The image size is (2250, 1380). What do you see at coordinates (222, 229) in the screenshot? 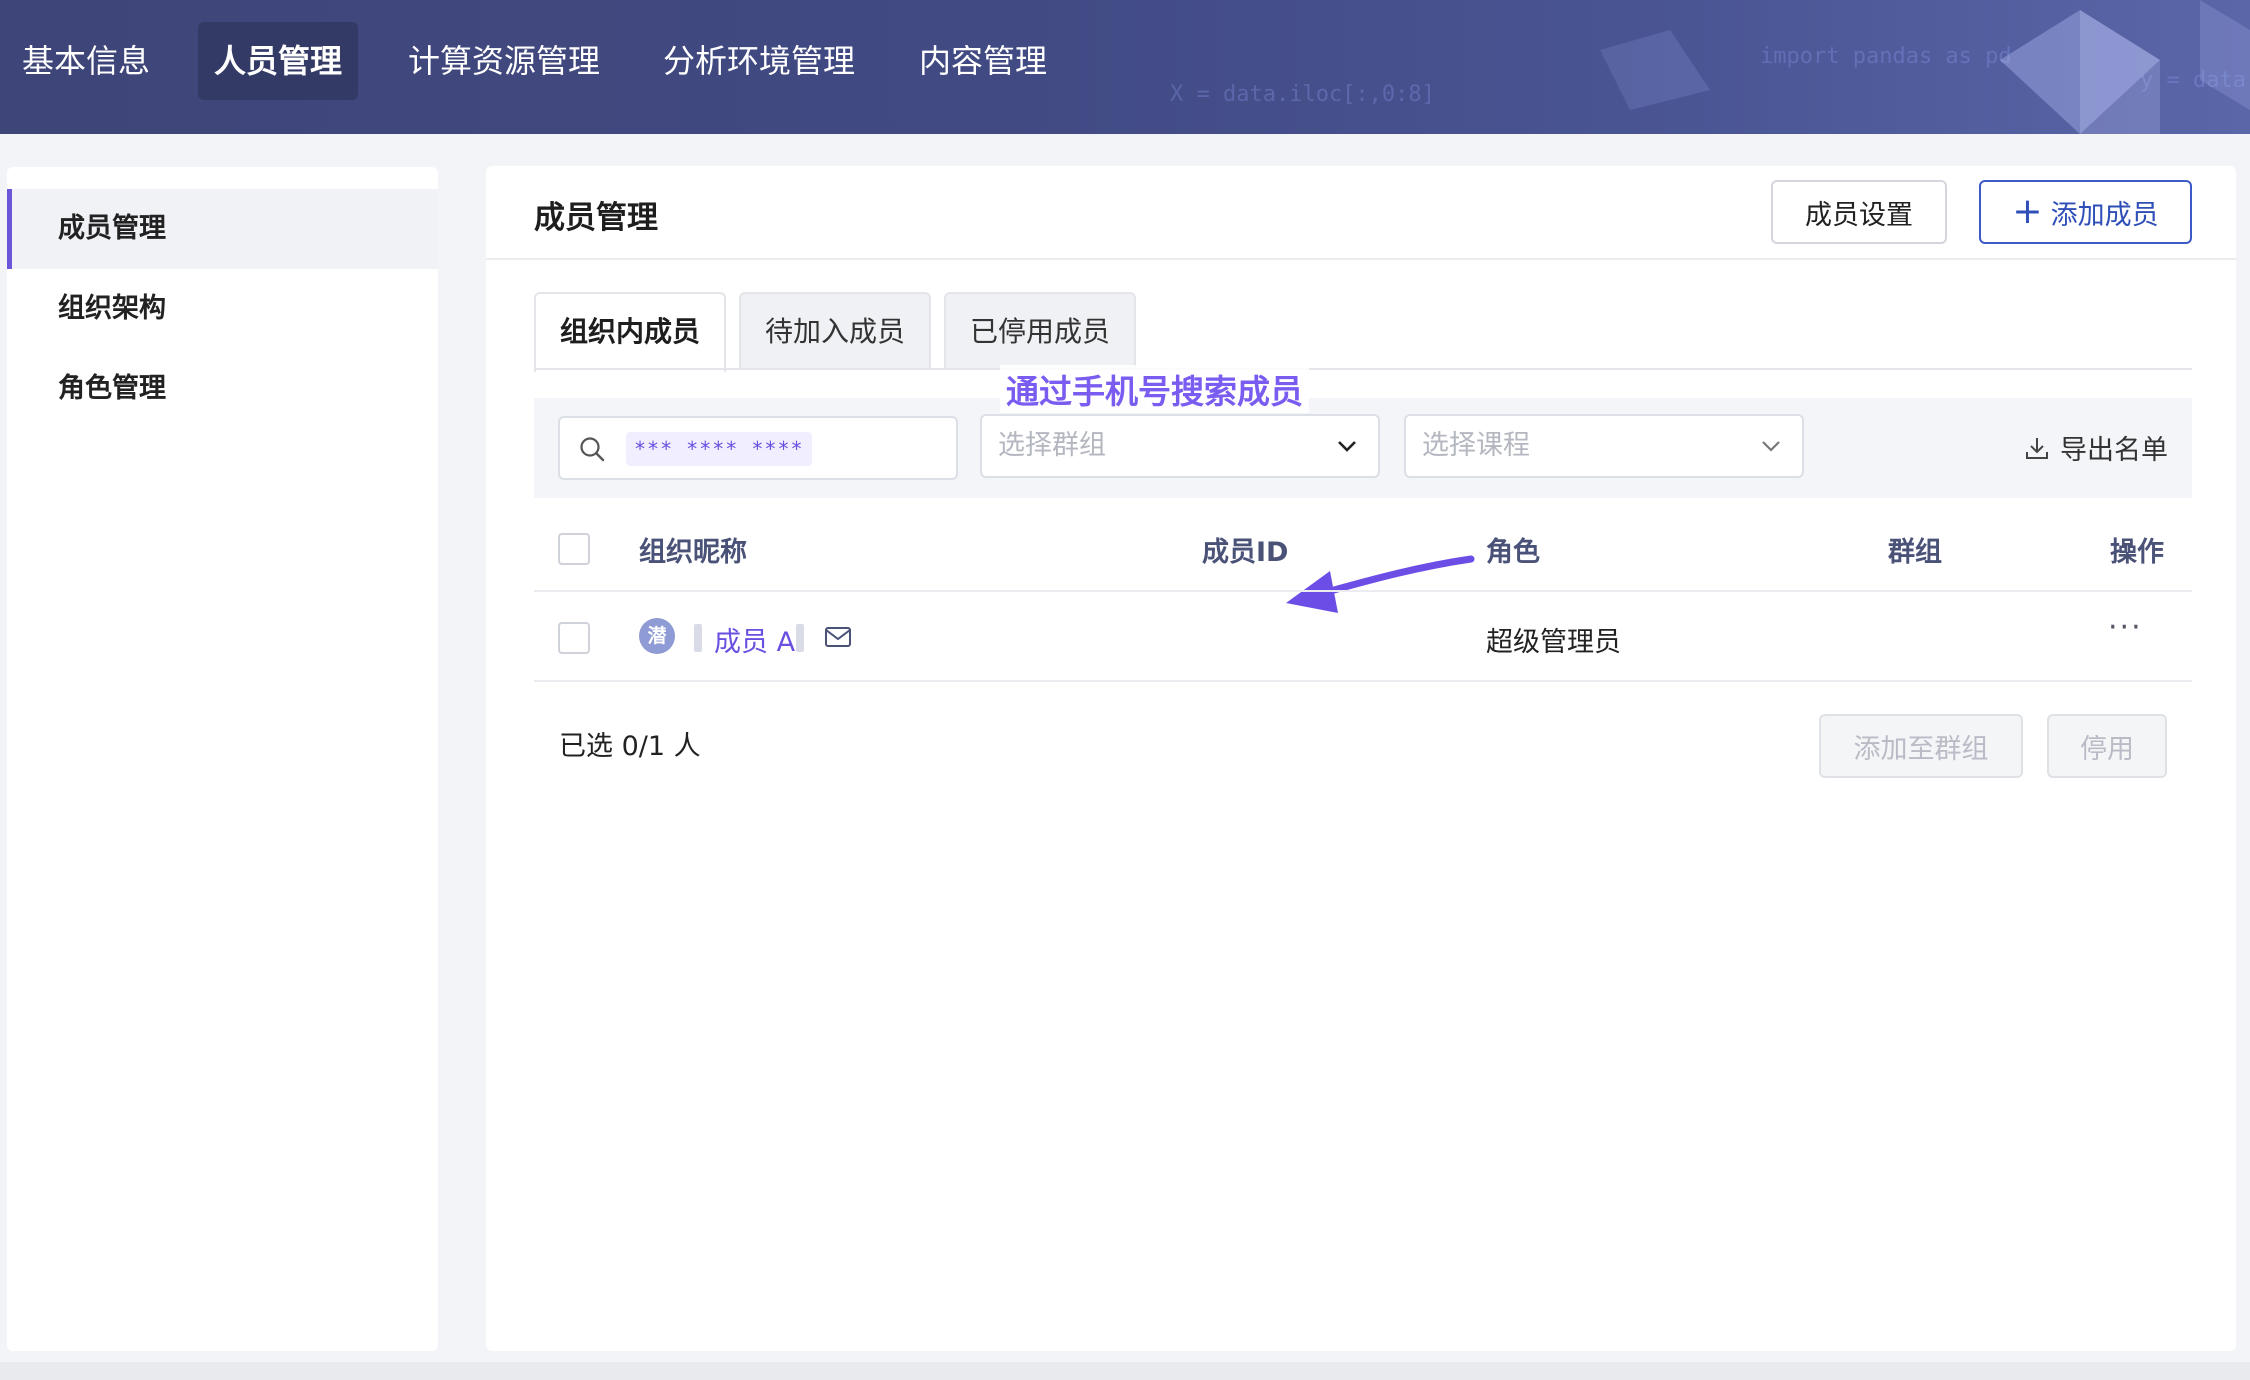
I see `sidebar-item-members: 成员管理` at bounding box center [222, 229].